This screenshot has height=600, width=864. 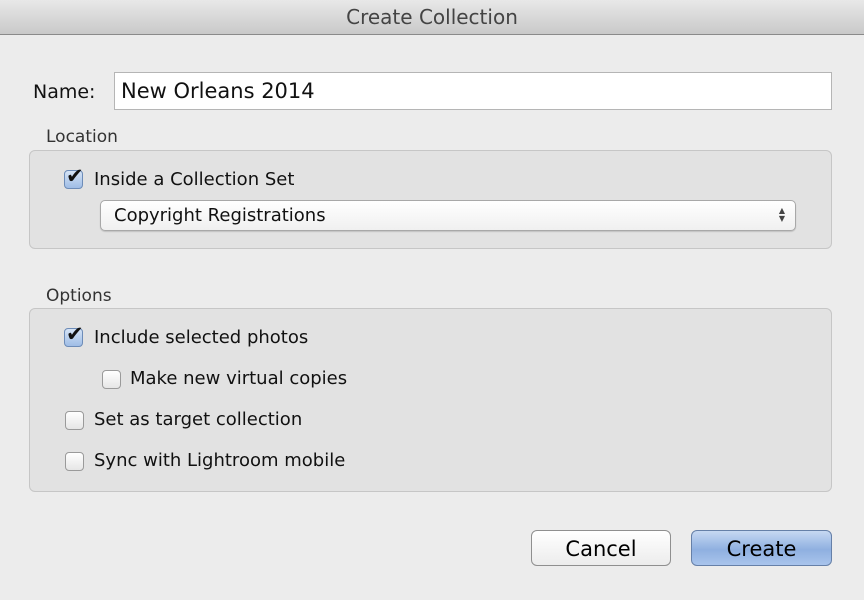 I want to click on sync-lightroom-mobile-label: Sync with Lightroom mobile, so click(x=220, y=460).